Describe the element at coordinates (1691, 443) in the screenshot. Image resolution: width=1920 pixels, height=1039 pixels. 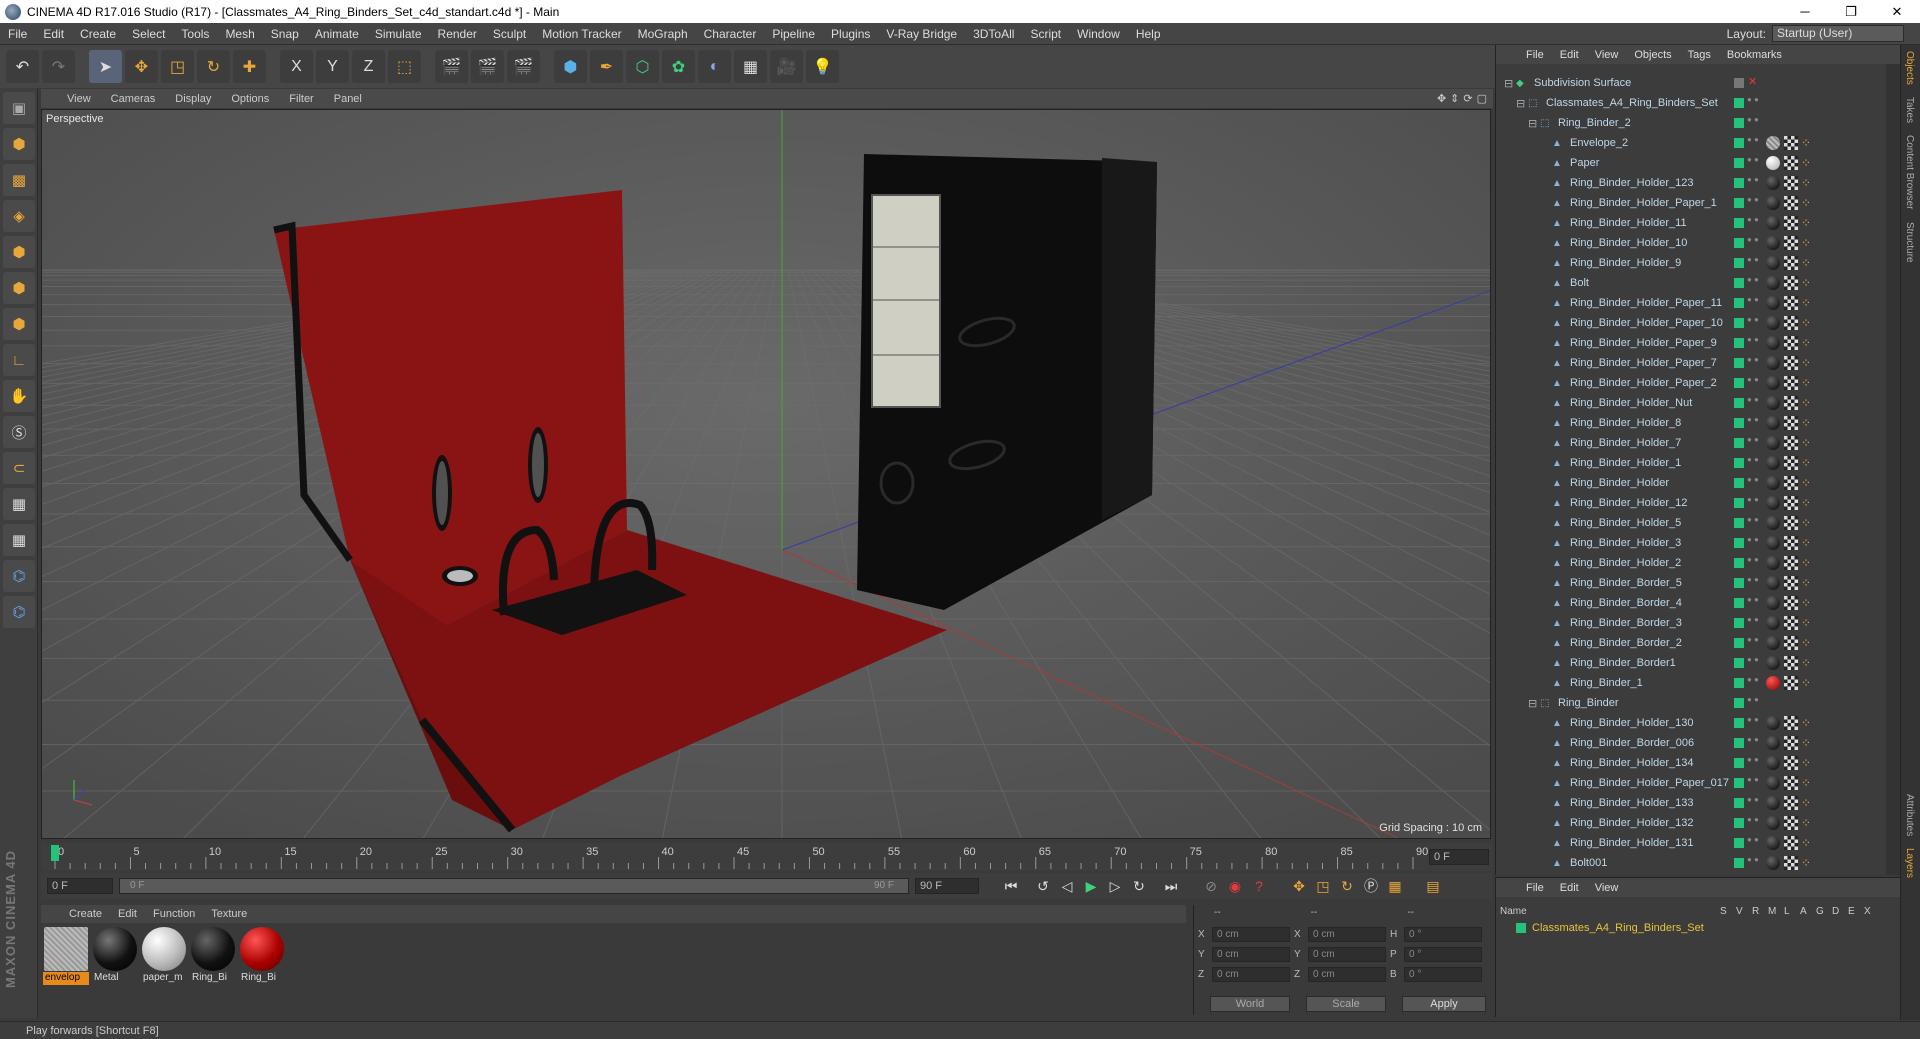
I see `object-row: ▲ Ring_Binder_Holder_7 ● ● ⁘` at that location.